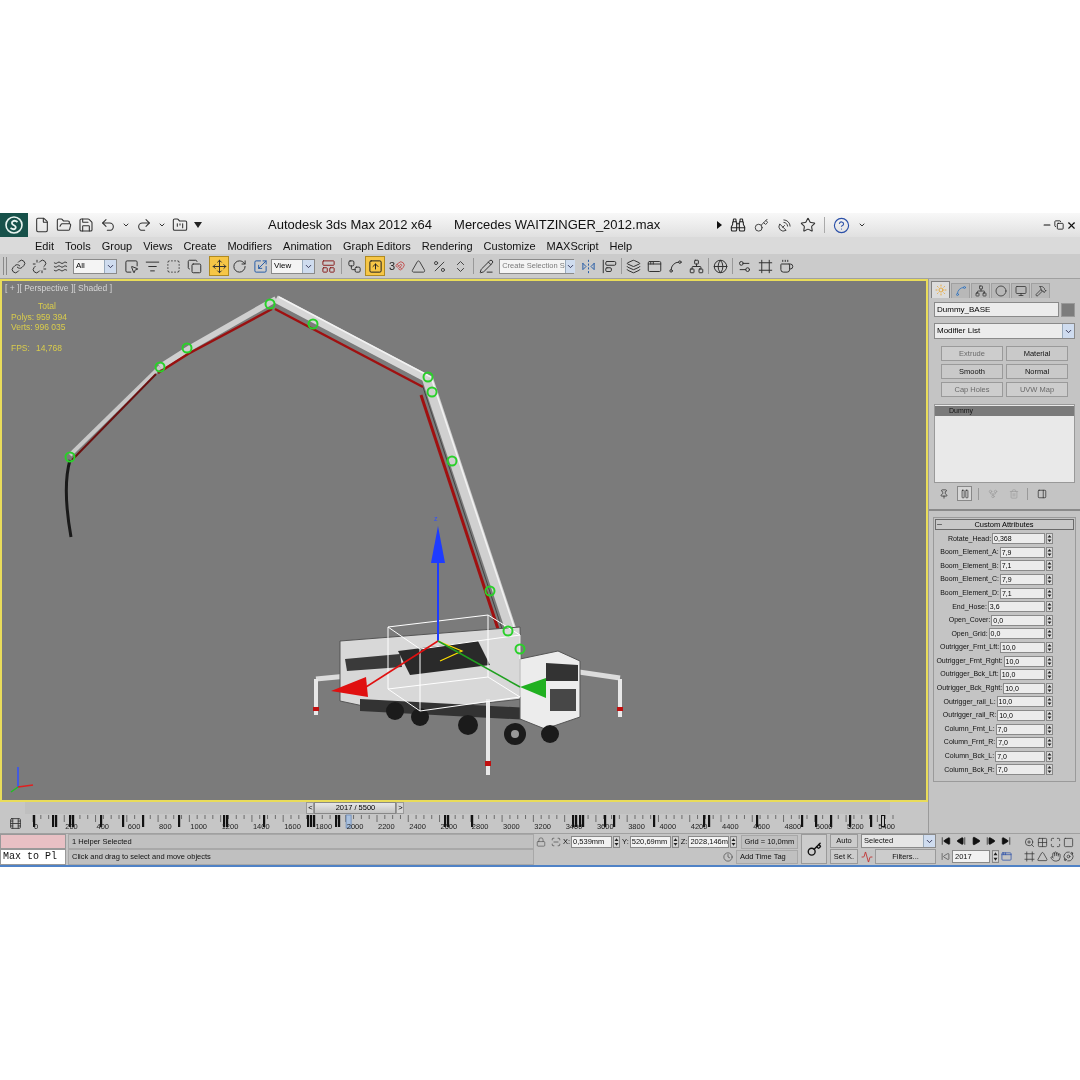  Describe the element at coordinates (250, 245) in the screenshot. I see `menu-item: Modifiers` at that location.